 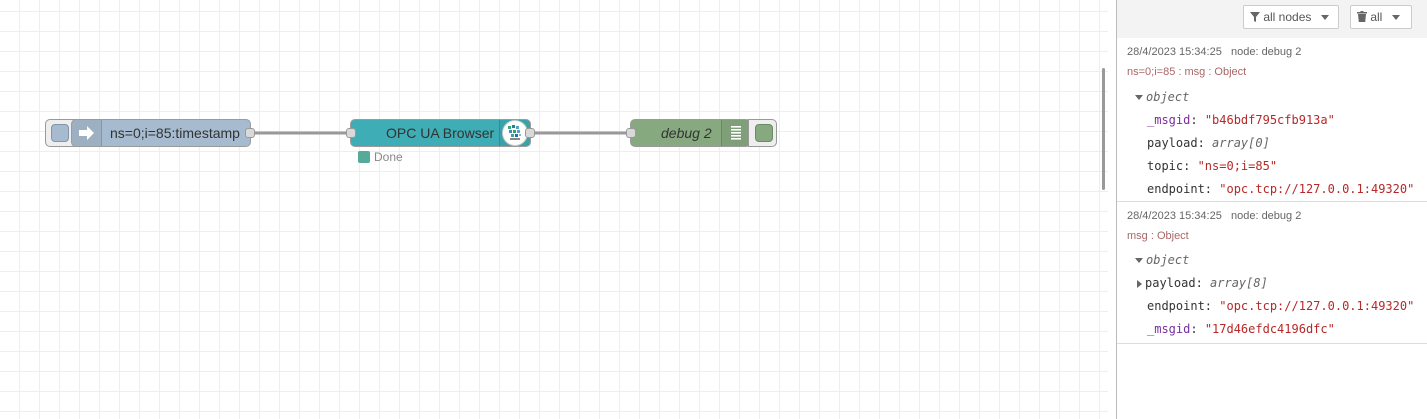 I want to click on flow-wires, so click(x=440, y=133).